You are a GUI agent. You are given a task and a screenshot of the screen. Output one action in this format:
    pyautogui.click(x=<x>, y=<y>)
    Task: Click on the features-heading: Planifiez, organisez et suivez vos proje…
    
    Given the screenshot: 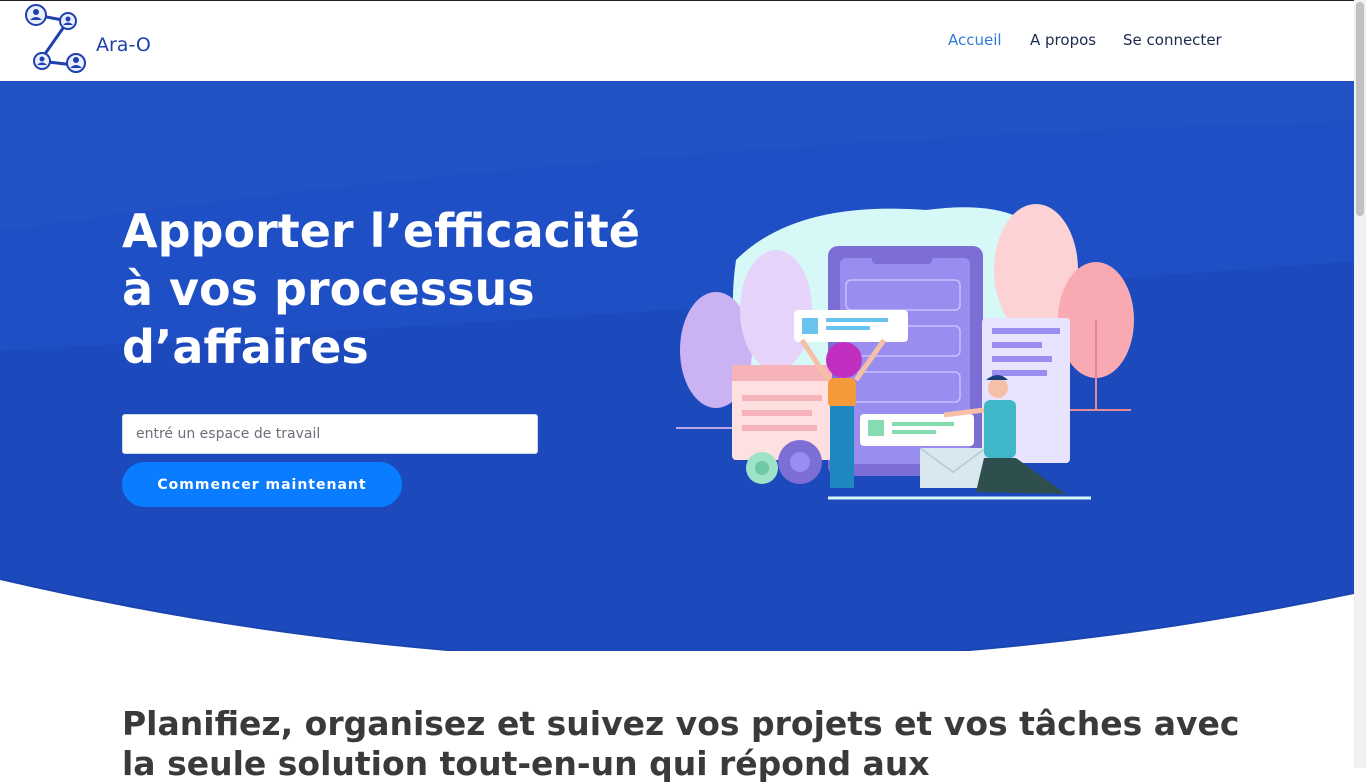 What is the action you would take?
    pyautogui.click(x=681, y=743)
    